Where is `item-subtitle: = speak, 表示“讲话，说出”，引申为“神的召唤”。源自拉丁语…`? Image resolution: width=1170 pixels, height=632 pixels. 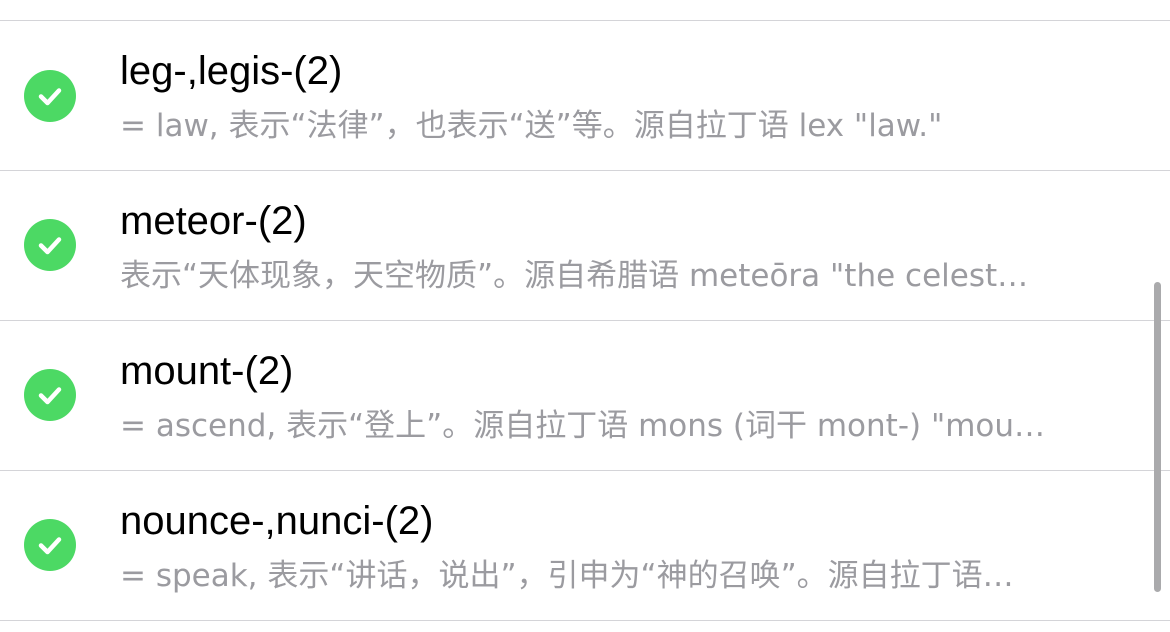
item-subtitle: = speak, 表示“讲话，说出”，引申为“神的召唤”。源自拉丁语… is located at coordinates (567, 576).